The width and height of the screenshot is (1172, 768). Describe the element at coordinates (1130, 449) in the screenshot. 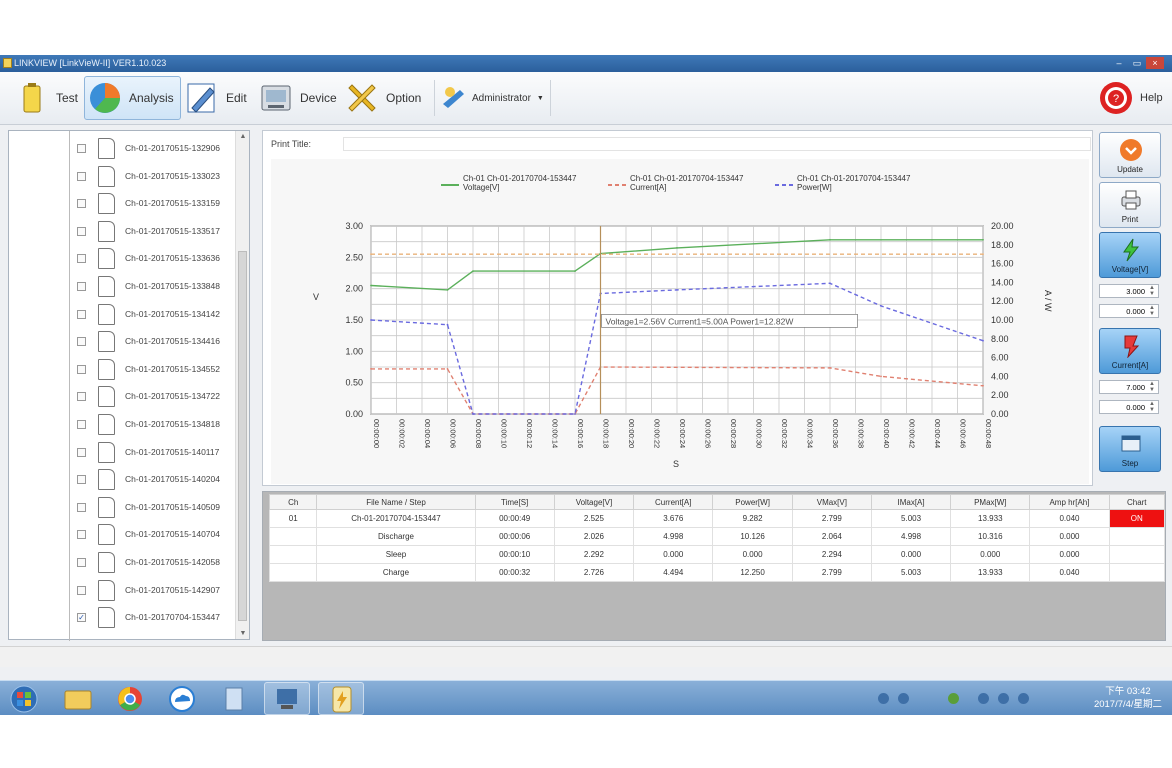

I see `step-button: Step` at that location.